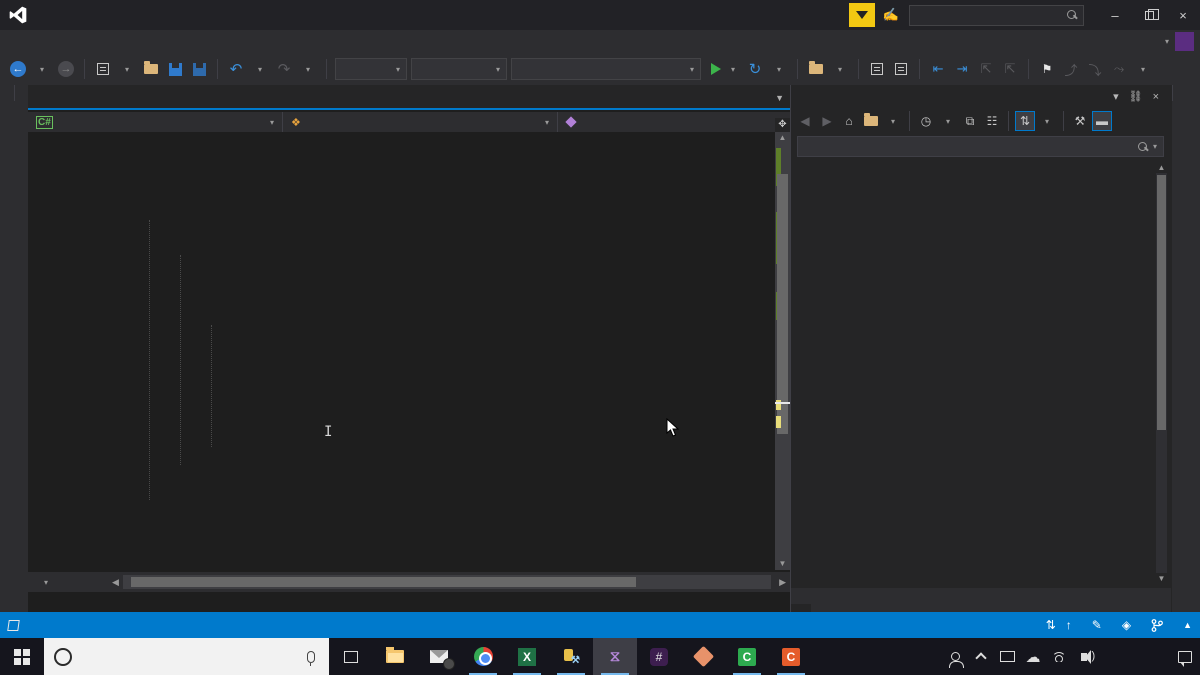 This screenshot has height=675, width=1200. Describe the element at coordinates (980, 146) in the screenshot. I see `solution-explorer-search-input: ▾` at that location.